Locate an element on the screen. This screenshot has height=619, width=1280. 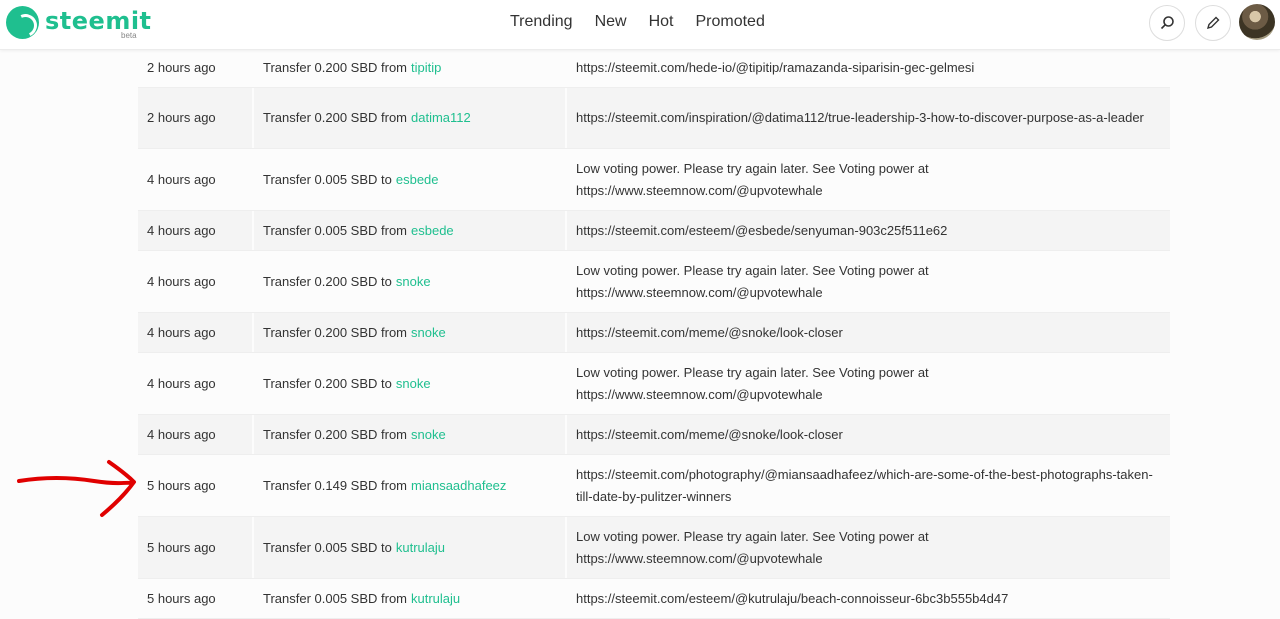
row-transaction: Transfer 0.005 SBD to kutrulaju is located at coordinates (410, 547).